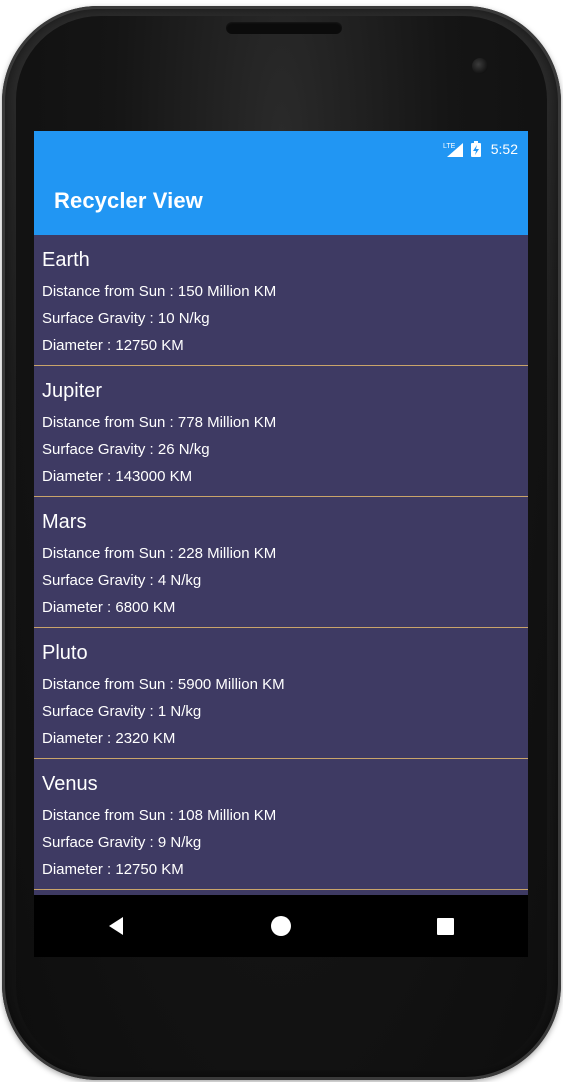 Image resolution: width=563 pixels, height=1082 pixels. What do you see at coordinates (159, 553) in the screenshot?
I see `planet-distance: Distance from Sun : 228 Million KM` at bounding box center [159, 553].